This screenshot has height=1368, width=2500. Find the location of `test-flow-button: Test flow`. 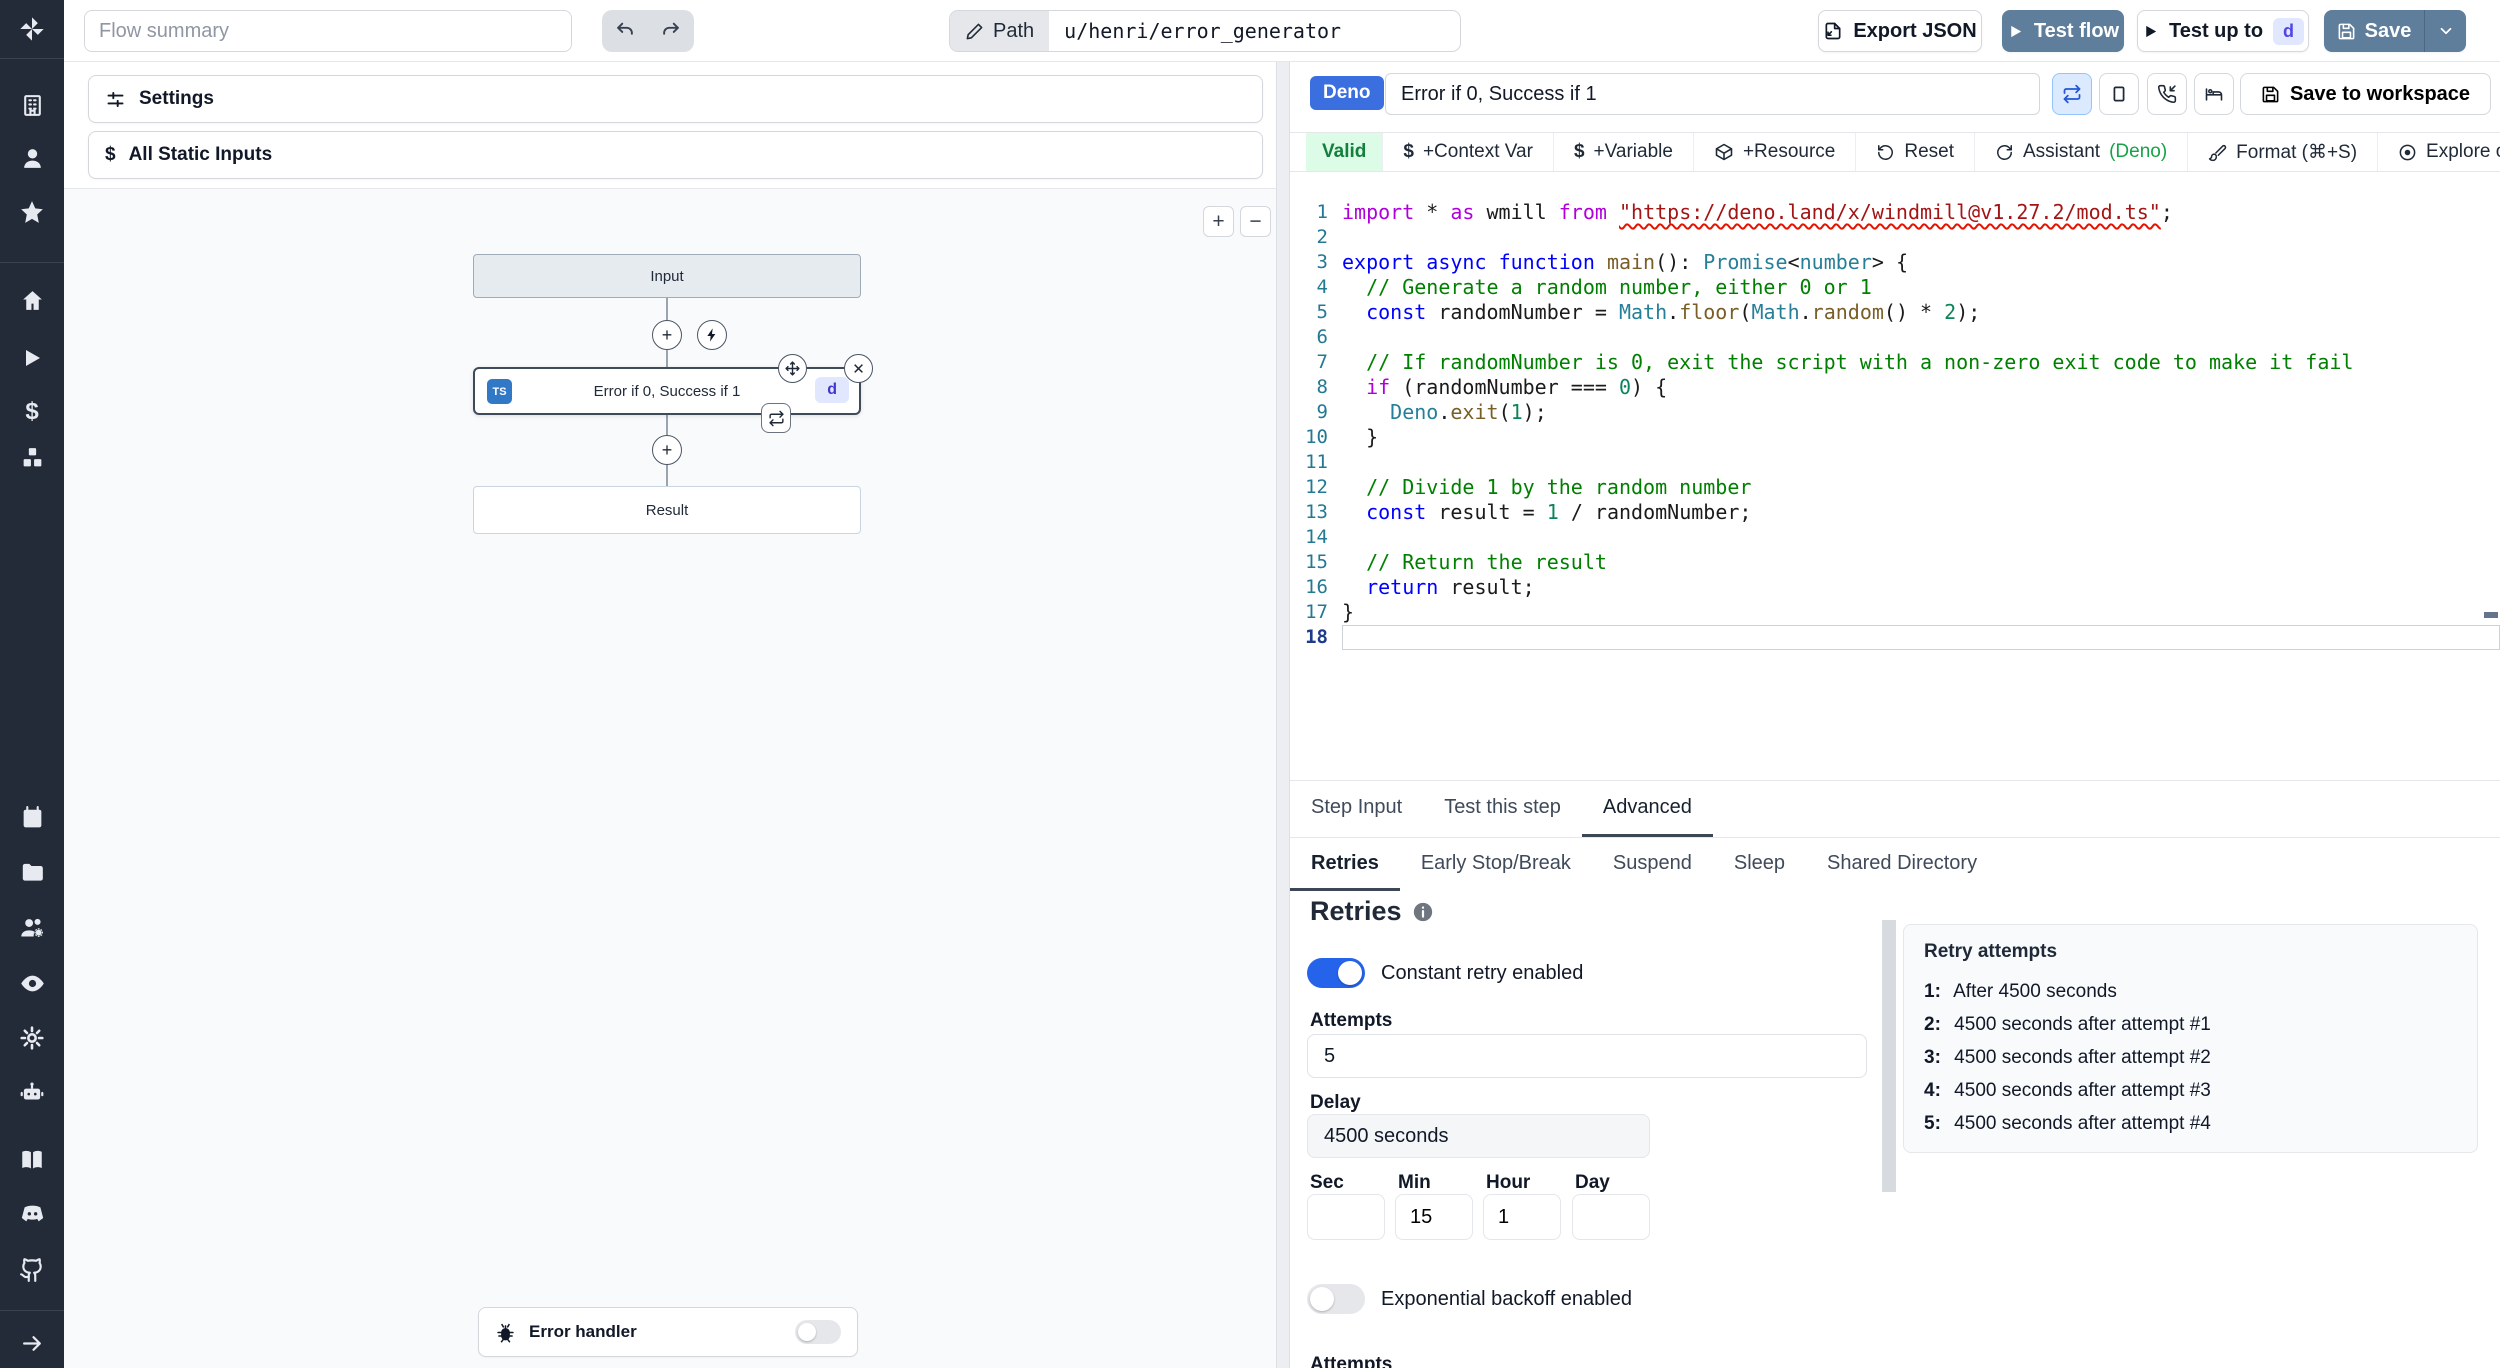

test-flow-button: Test flow is located at coordinates (2063, 31).